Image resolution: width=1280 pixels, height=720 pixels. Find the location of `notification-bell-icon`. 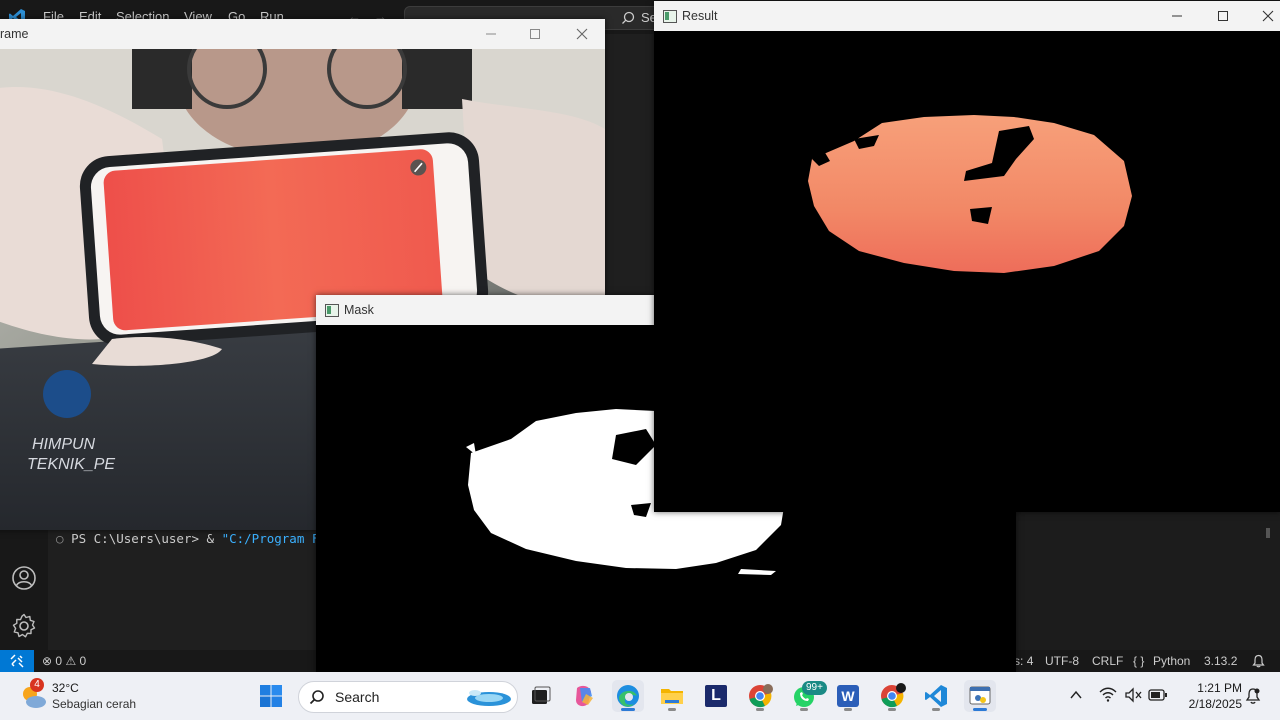

notification-bell-icon is located at coordinates (1253, 696).